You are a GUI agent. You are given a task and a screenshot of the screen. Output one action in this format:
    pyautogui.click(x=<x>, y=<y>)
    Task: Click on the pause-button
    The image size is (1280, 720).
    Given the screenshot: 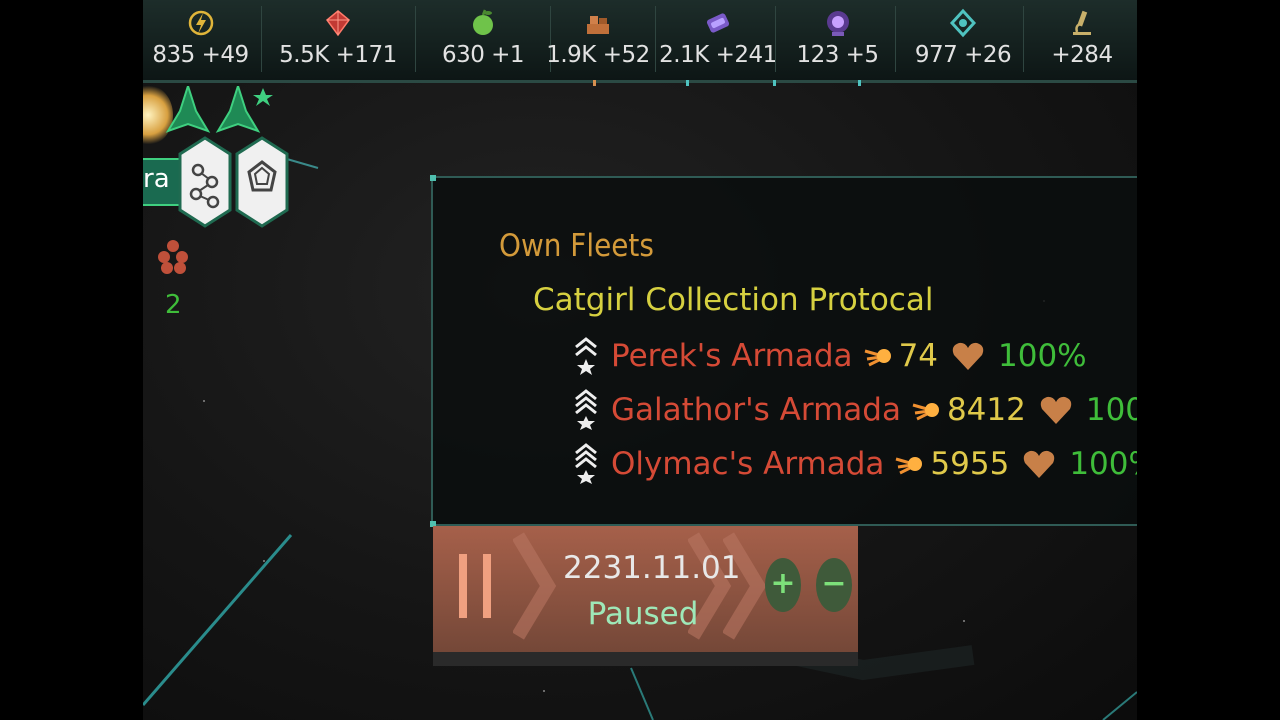 What is the action you would take?
    pyautogui.click(x=476, y=586)
    